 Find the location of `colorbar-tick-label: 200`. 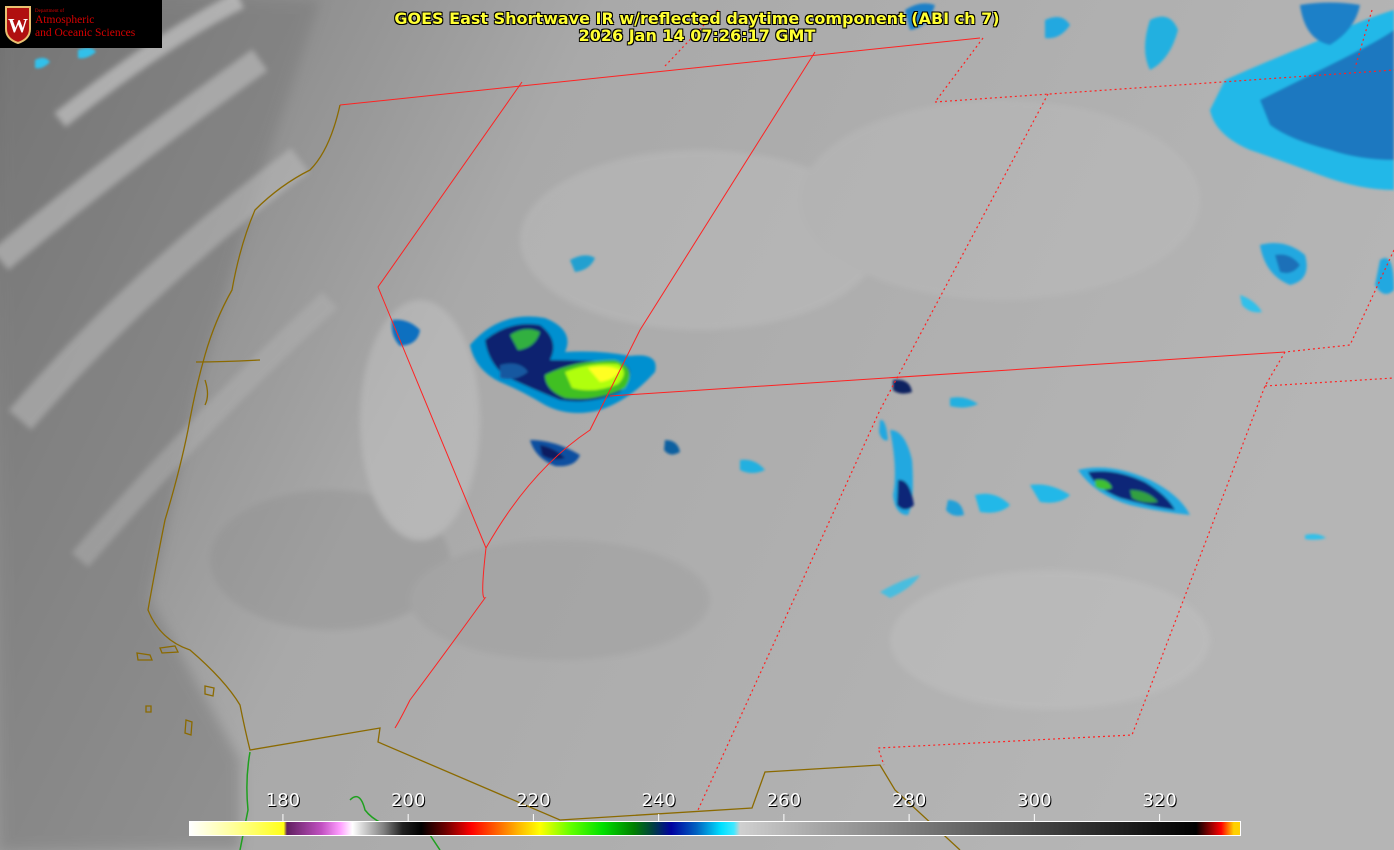

colorbar-tick-label: 200 is located at coordinates (408, 800).